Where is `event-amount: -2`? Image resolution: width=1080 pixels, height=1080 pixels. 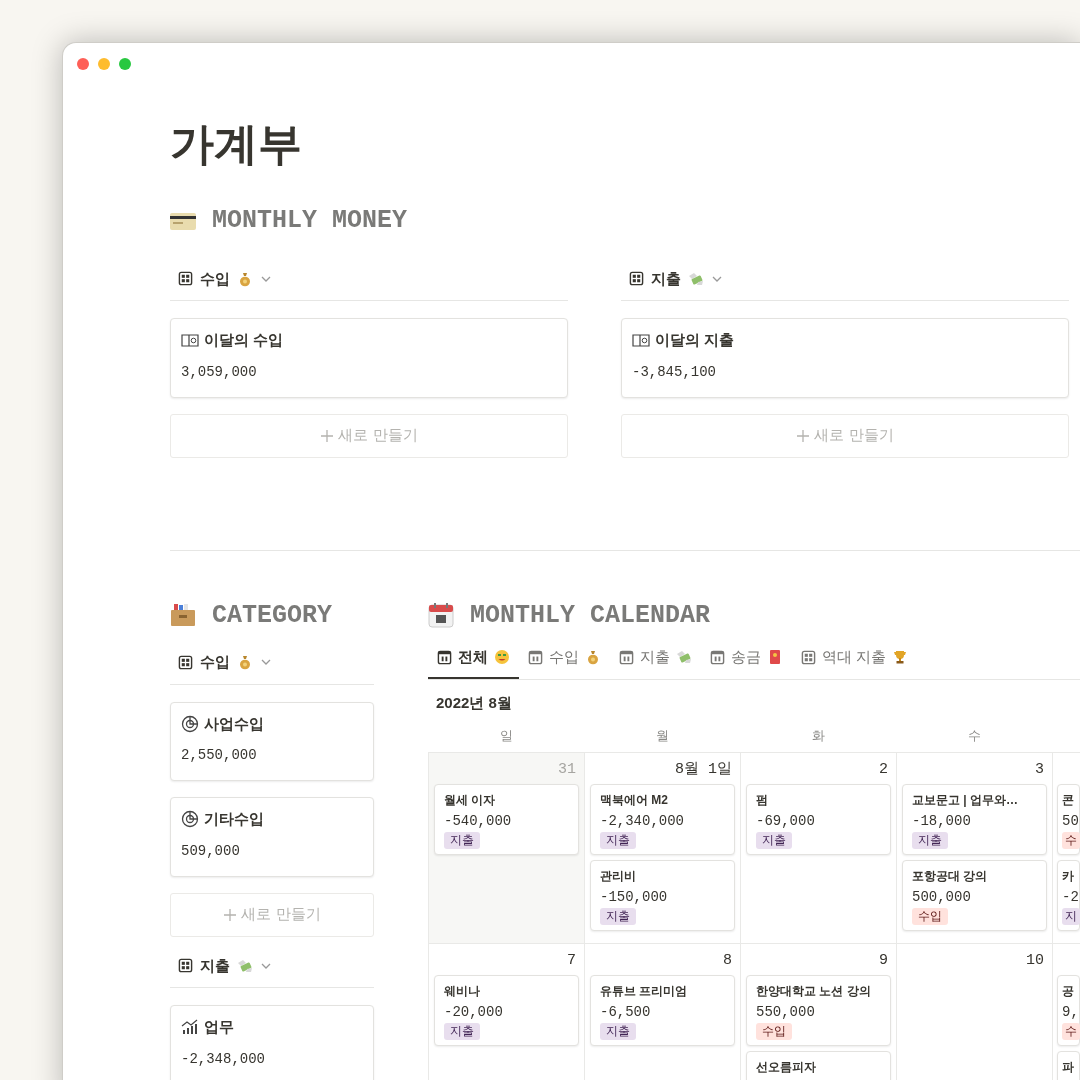 event-amount: -2 is located at coordinates (1070, 896).